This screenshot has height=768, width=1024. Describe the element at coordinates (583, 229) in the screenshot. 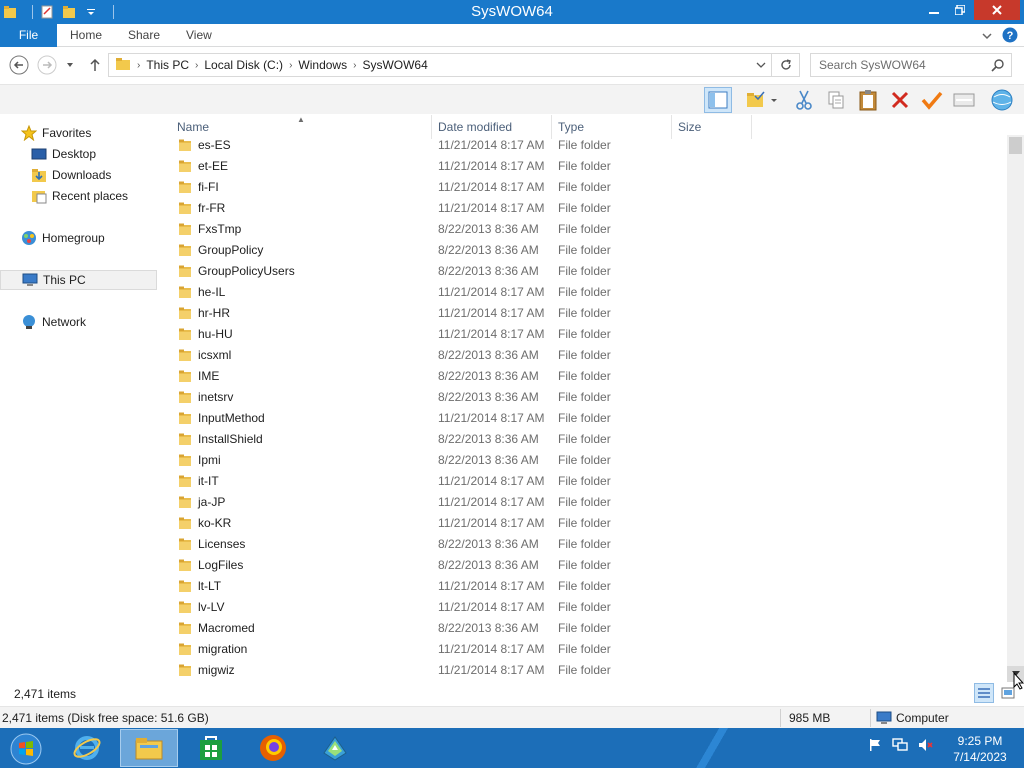

I see `table-row: FxsTmp 8/22/2013 8:36 AM File folder` at that location.